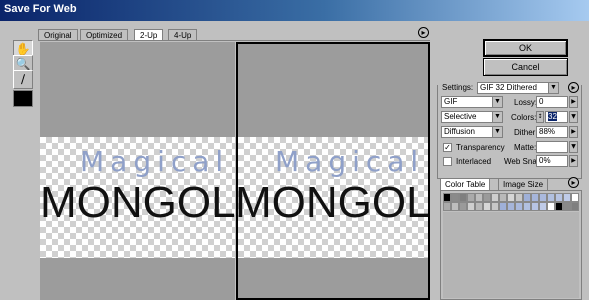 Image resolution: width=589 pixels, height=300 pixels. I want to click on tab-divider, so click(234, 40).